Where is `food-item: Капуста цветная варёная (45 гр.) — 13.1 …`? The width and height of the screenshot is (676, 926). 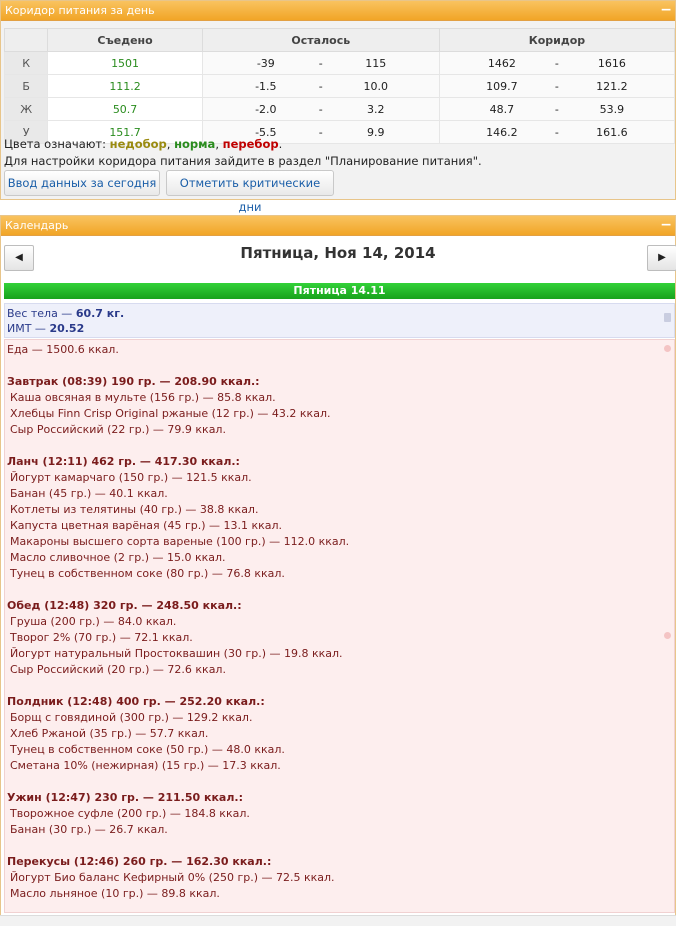
food-item: Капуста цветная варёная (45 гр.) — 13.1 … is located at coordinates (146, 525).